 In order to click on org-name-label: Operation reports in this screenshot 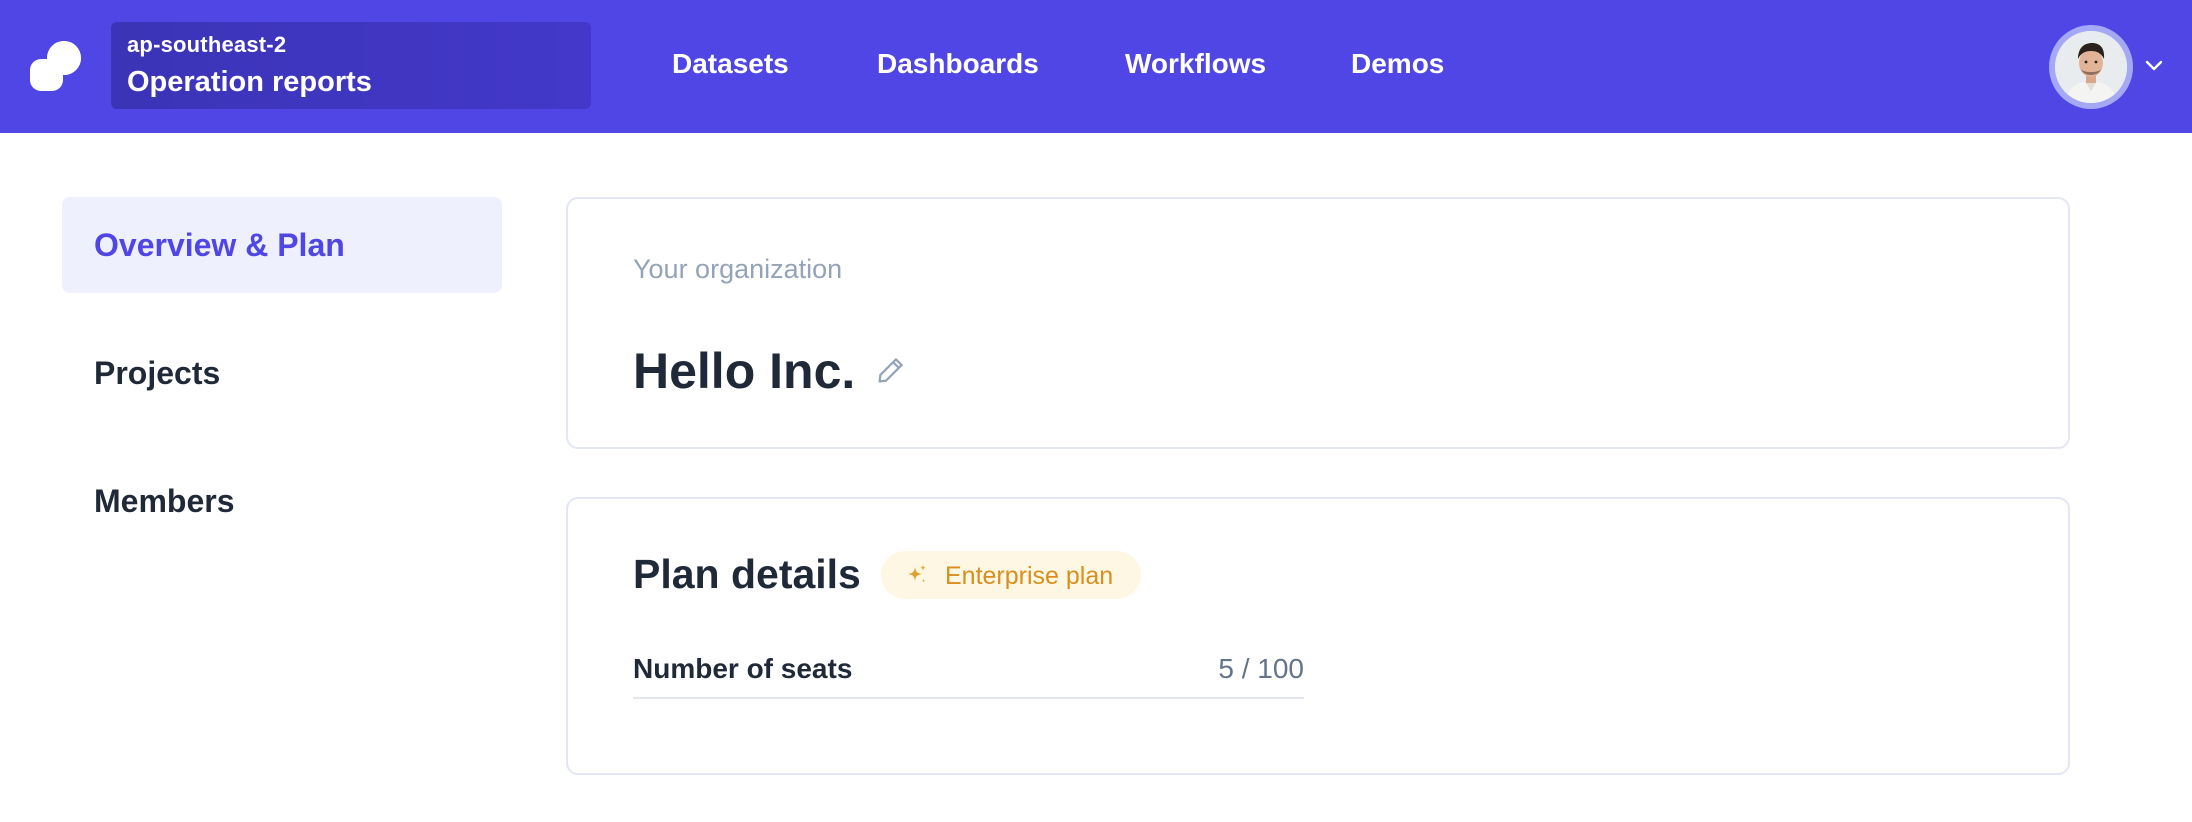, I will do `click(249, 82)`.